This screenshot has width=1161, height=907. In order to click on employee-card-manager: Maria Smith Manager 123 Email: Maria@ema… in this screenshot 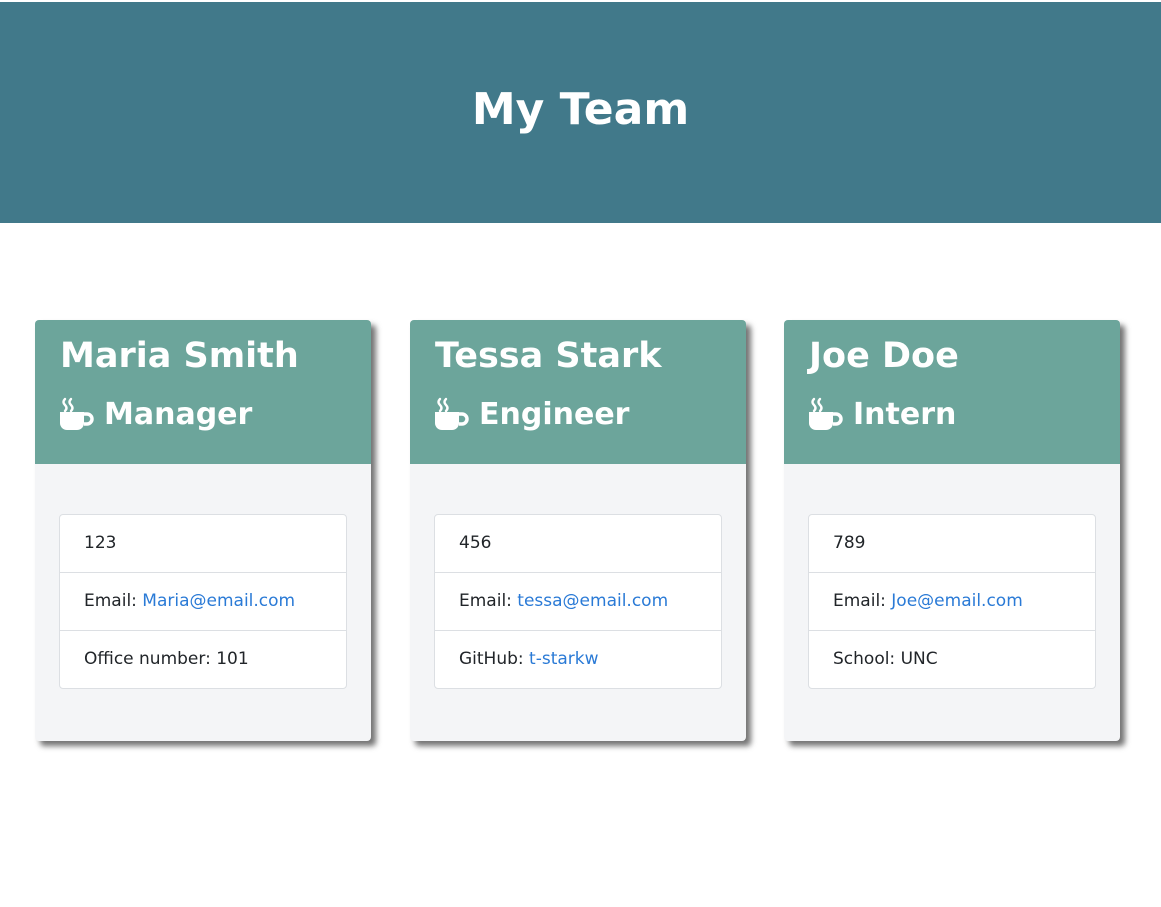, I will do `click(203, 530)`.